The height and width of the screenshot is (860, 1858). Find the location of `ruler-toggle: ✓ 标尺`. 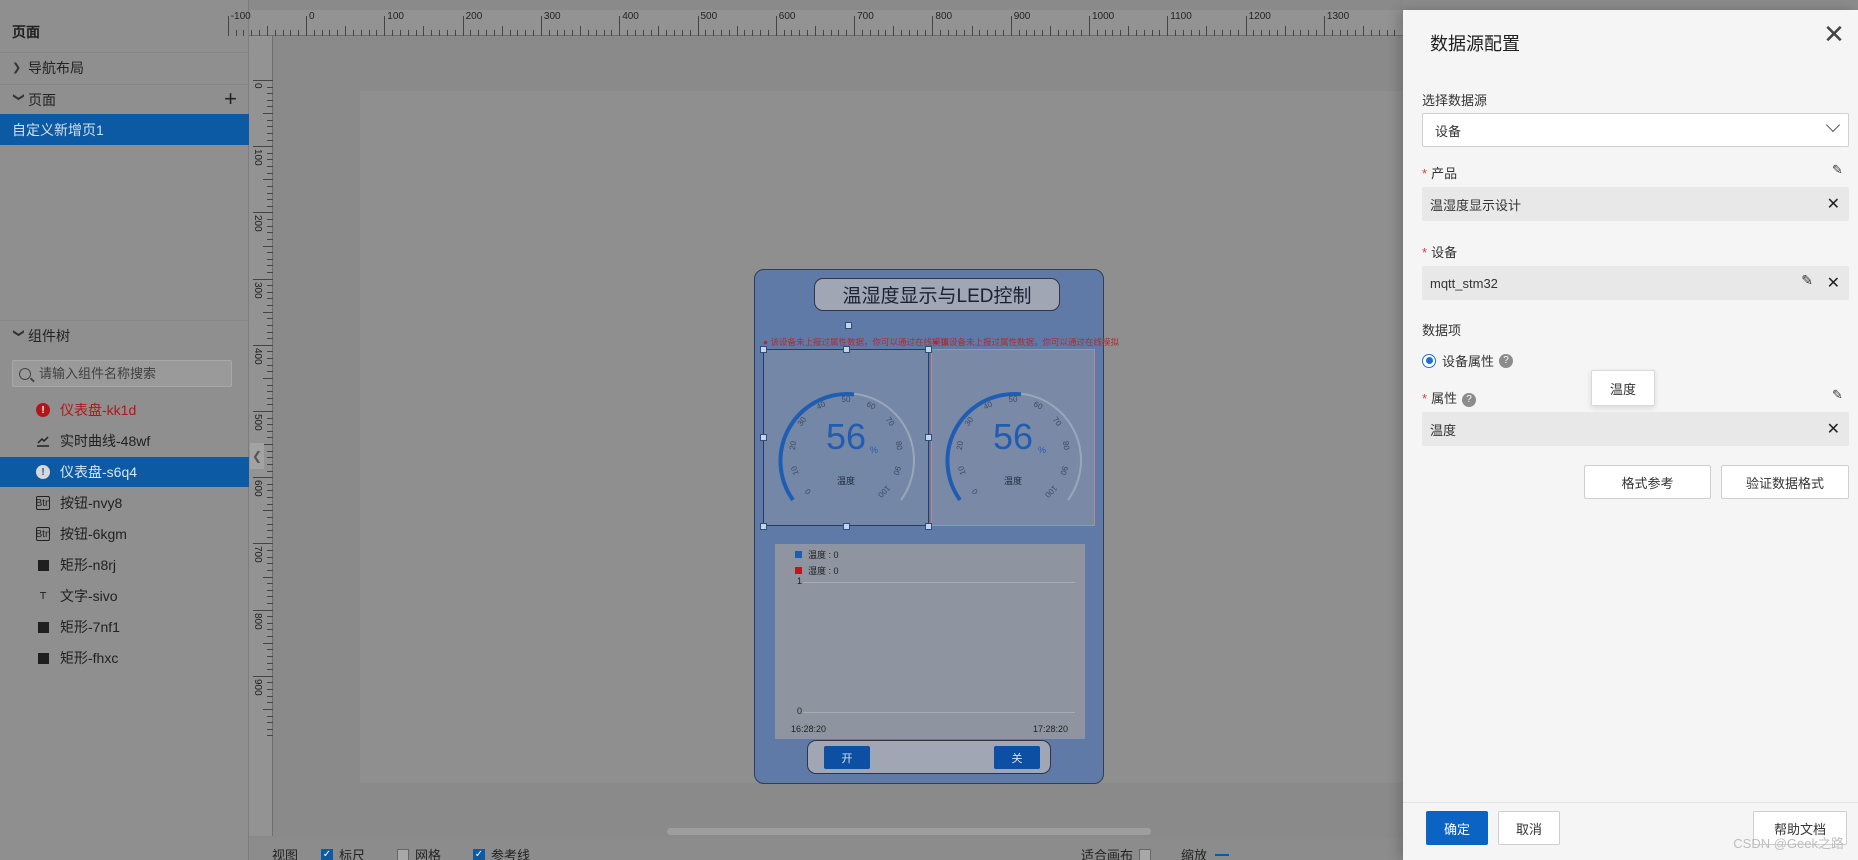

ruler-toggle: ✓ 标尺 is located at coordinates (343, 852).